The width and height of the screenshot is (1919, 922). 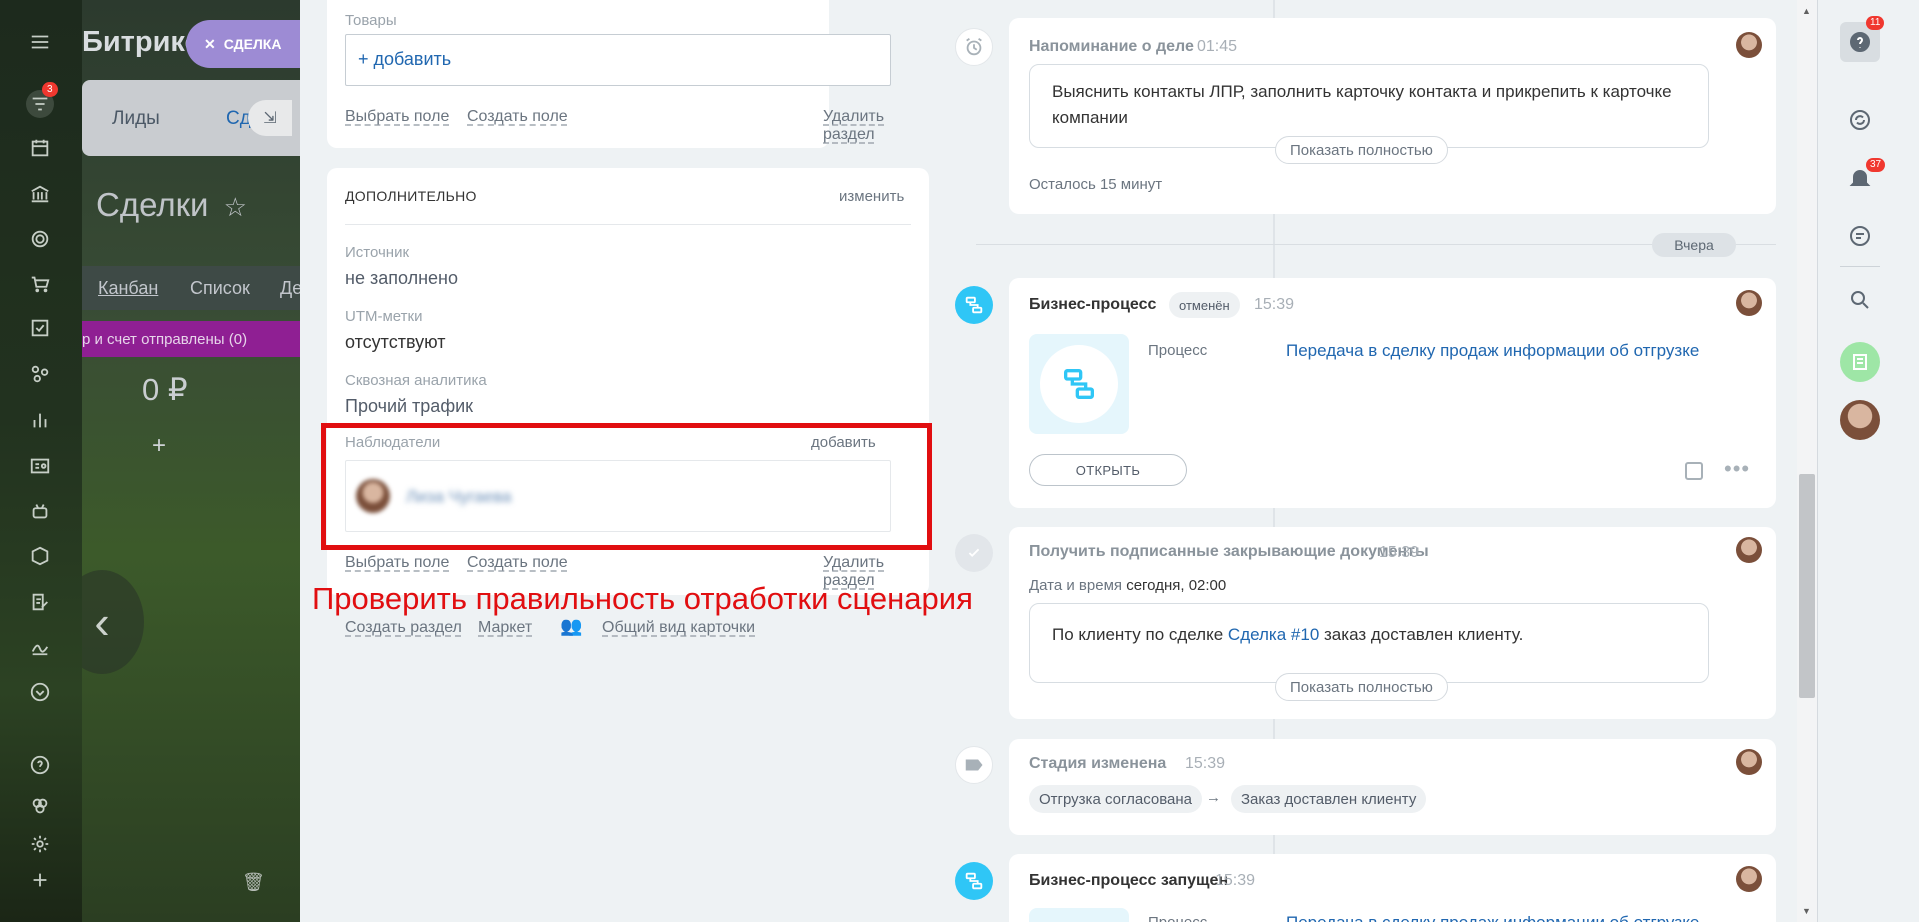 What do you see at coordinates (1737, 469) in the screenshot?
I see `more-dots-icon: •••` at bounding box center [1737, 469].